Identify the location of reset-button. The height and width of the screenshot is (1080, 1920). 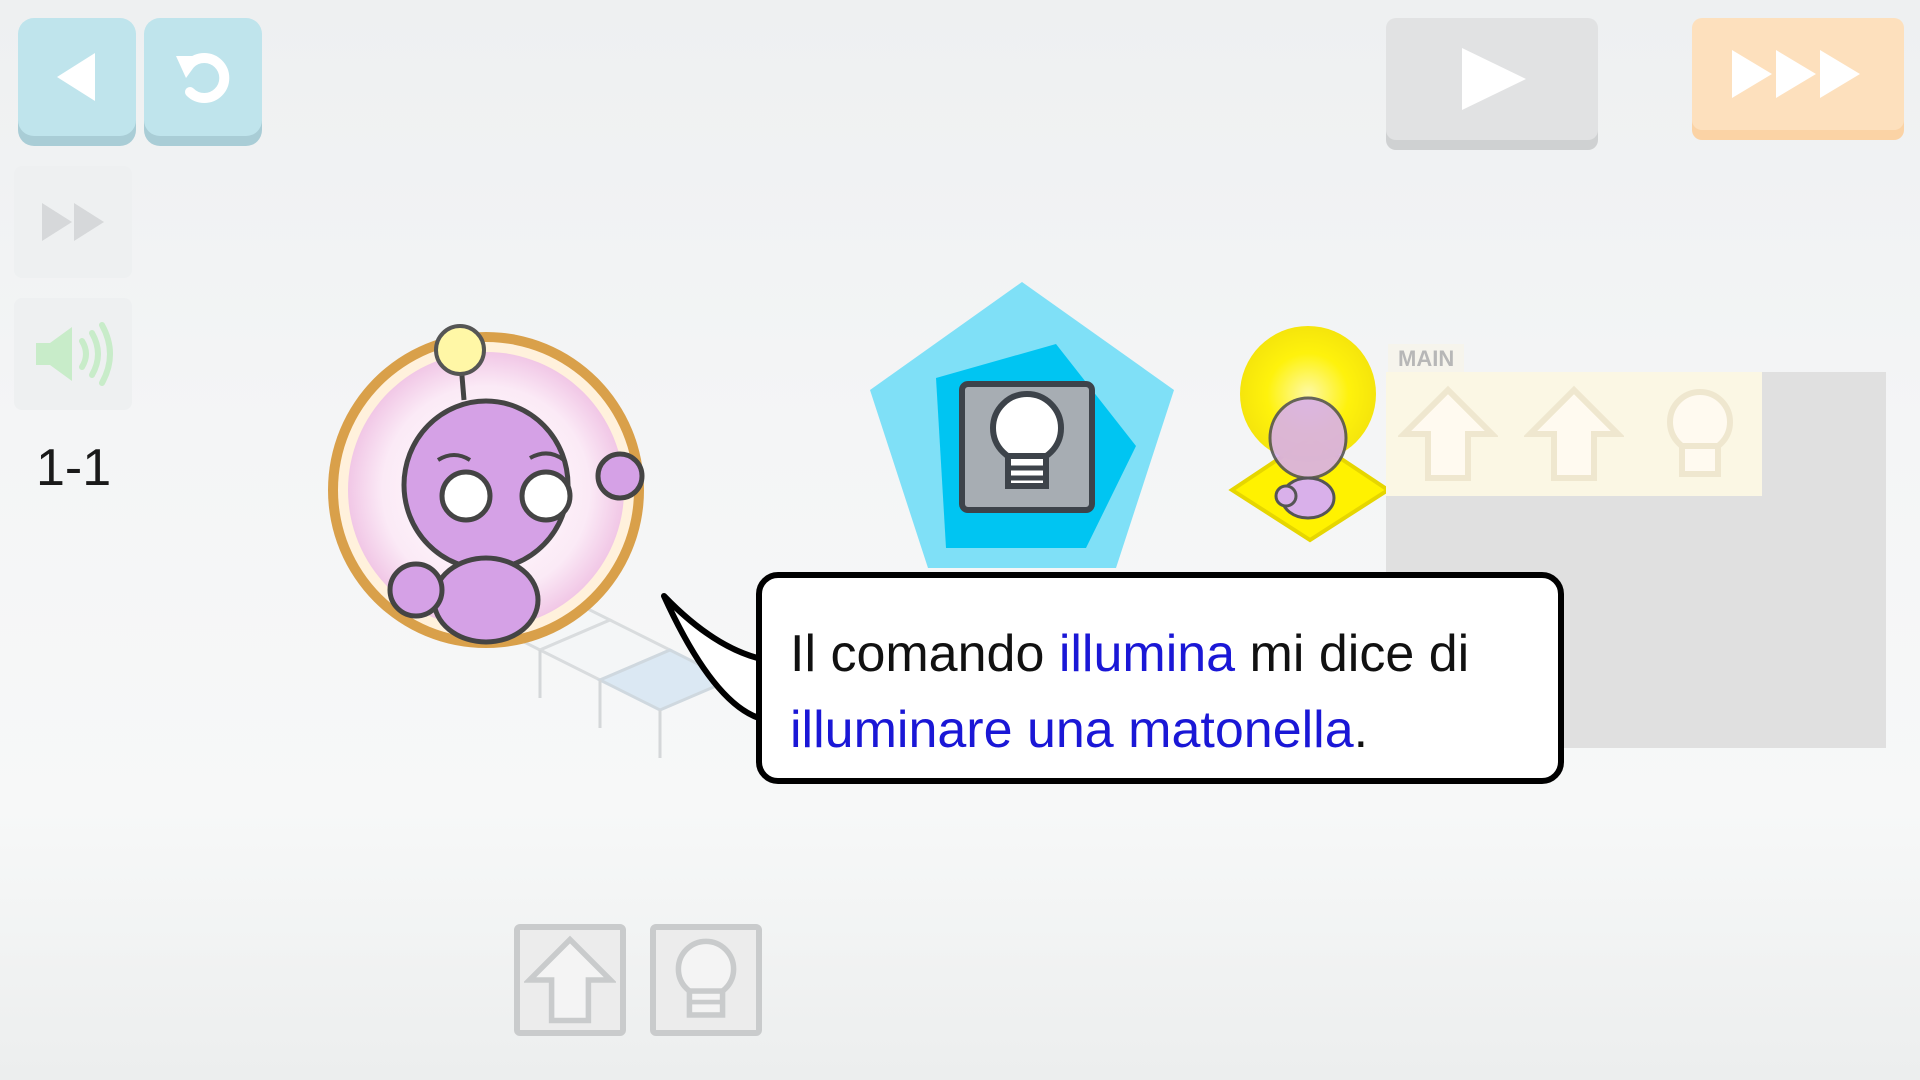
(203, 77).